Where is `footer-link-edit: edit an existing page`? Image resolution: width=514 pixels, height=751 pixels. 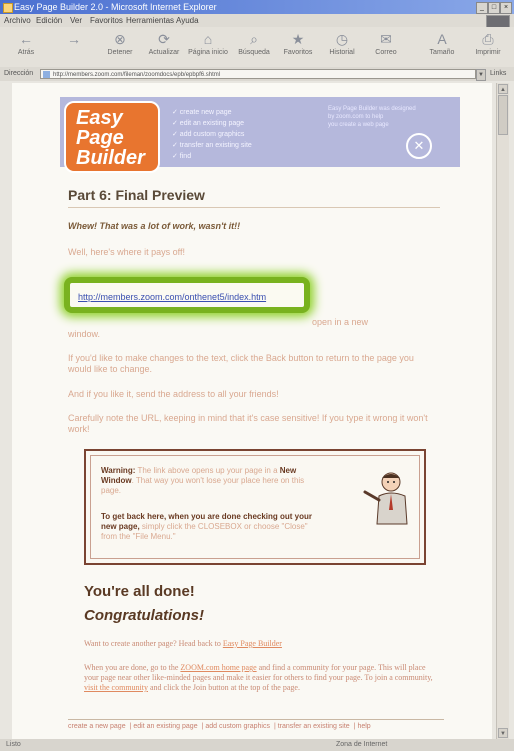
footer-link-edit: edit an existing page is located at coordinates (165, 726).